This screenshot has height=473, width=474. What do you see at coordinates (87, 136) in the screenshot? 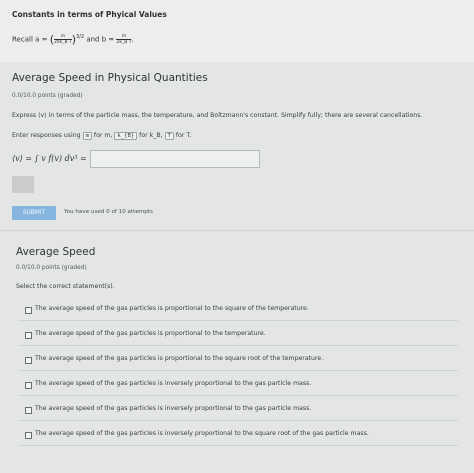
I see `code-m: m` at bounding box center [87, 136].